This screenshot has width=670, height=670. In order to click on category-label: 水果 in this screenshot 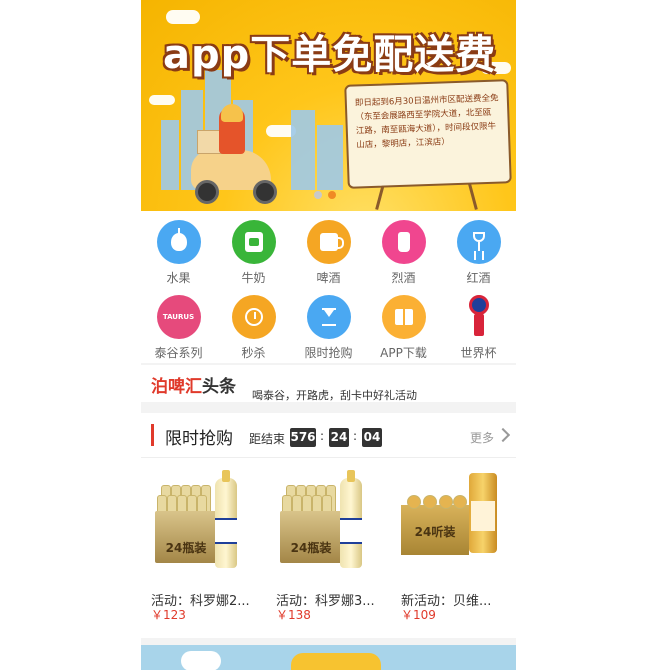, I will do `click(178, 278)`.